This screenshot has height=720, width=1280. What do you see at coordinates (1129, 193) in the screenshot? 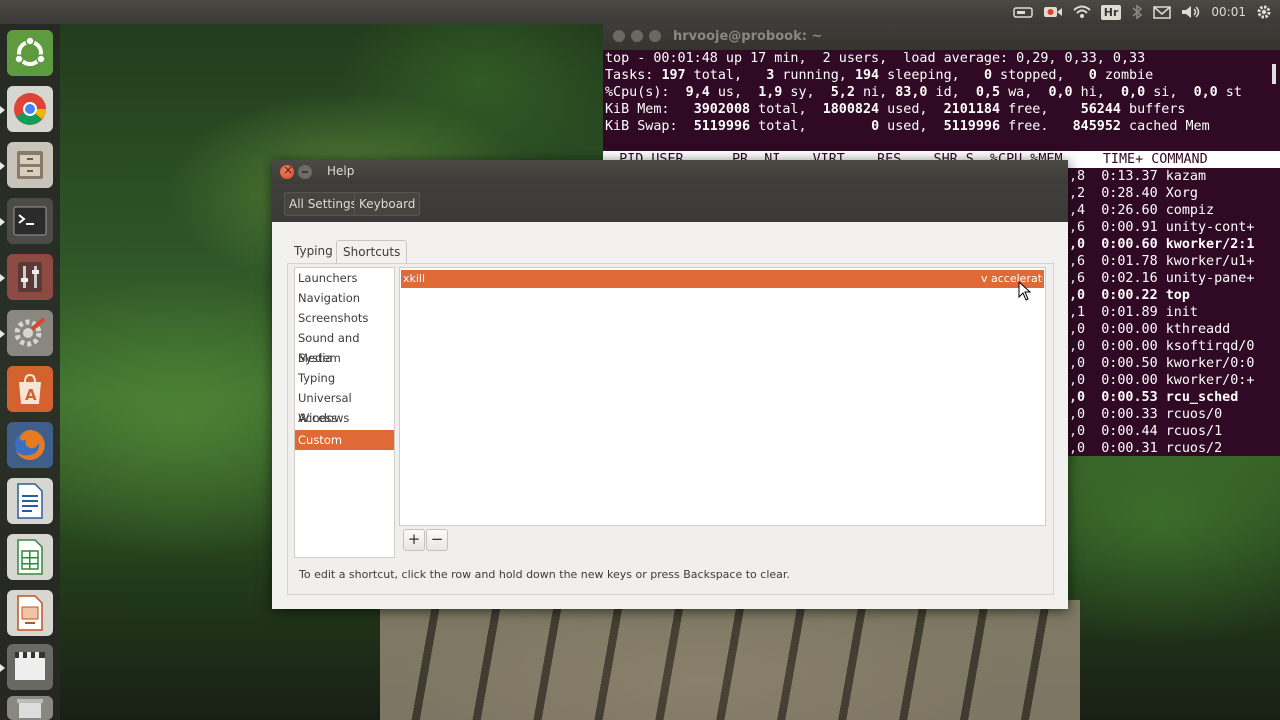
I see `process-time: 0:28.40` at bounding box center [1129, 193].